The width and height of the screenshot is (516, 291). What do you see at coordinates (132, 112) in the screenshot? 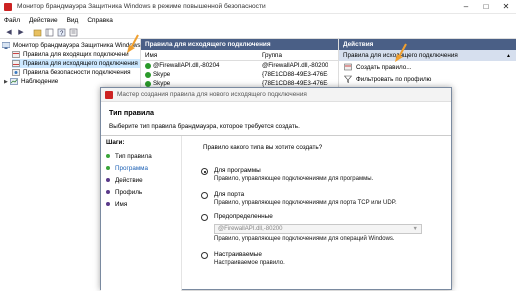
I see `wizard-heading: Тип правила` at bounding box center [132, 112].